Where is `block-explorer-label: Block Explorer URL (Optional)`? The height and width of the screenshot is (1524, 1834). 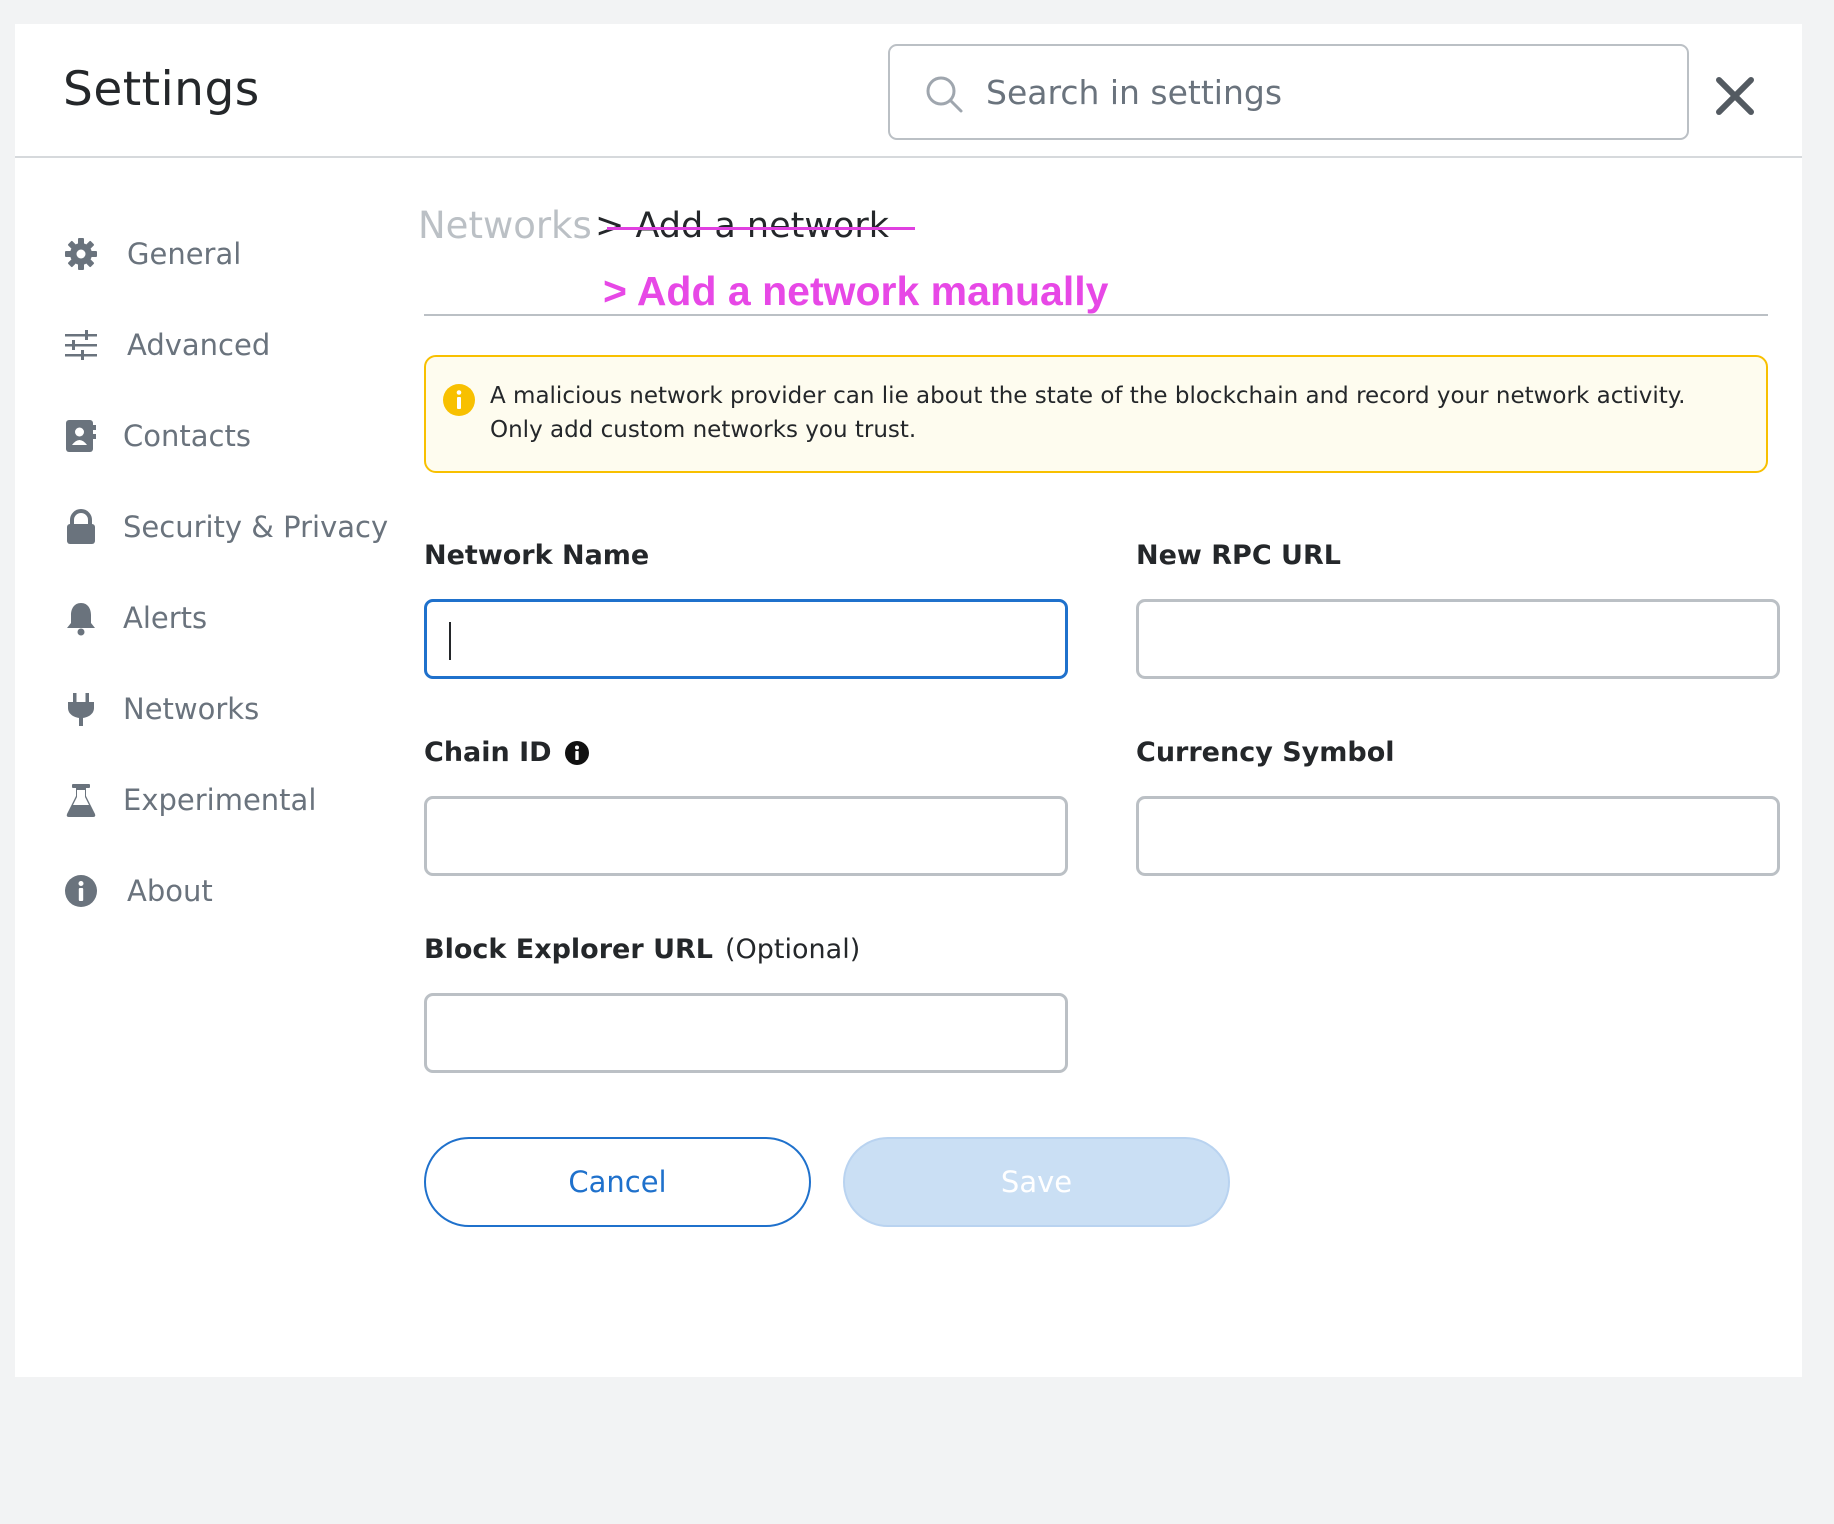
block-explorer-label: Block Explorer URL (Optional) is located at coordinates (642, 949).